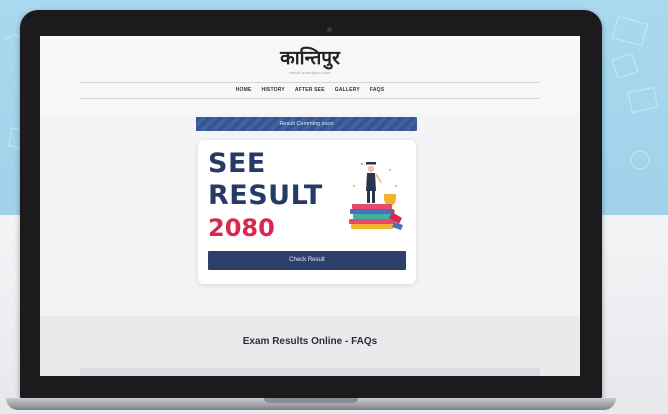  What do you see at coordinates (310, 82) in the screenshot?
I see `header-divider-top` at bounding box center [310, 82].